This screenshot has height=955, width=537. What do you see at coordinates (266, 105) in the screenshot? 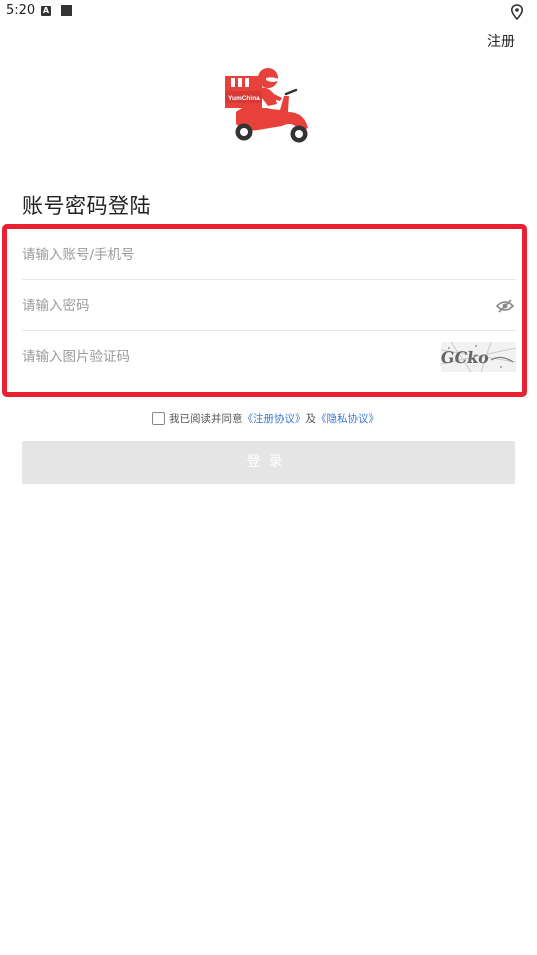
I see `delivery-scooter-logo: YumChina` at bounding box center [266, 105].